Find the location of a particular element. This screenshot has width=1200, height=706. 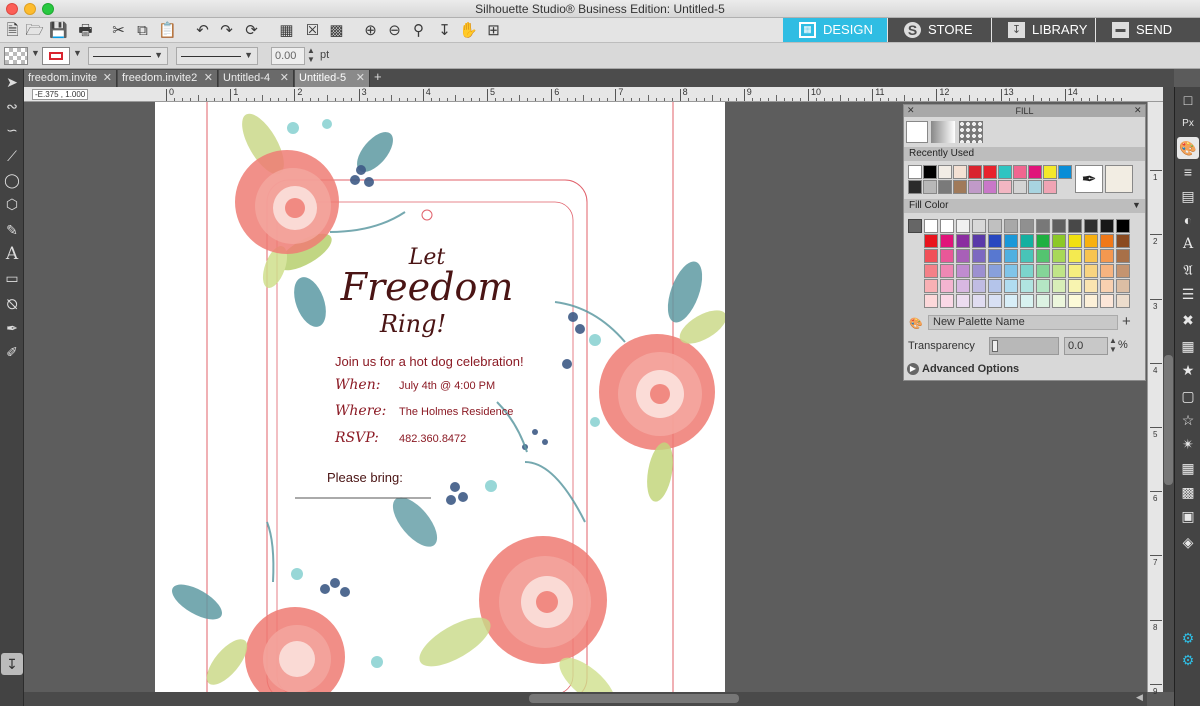

fill-dropdown-arrow-icon: ▼ is located at coordinates (35, 53).